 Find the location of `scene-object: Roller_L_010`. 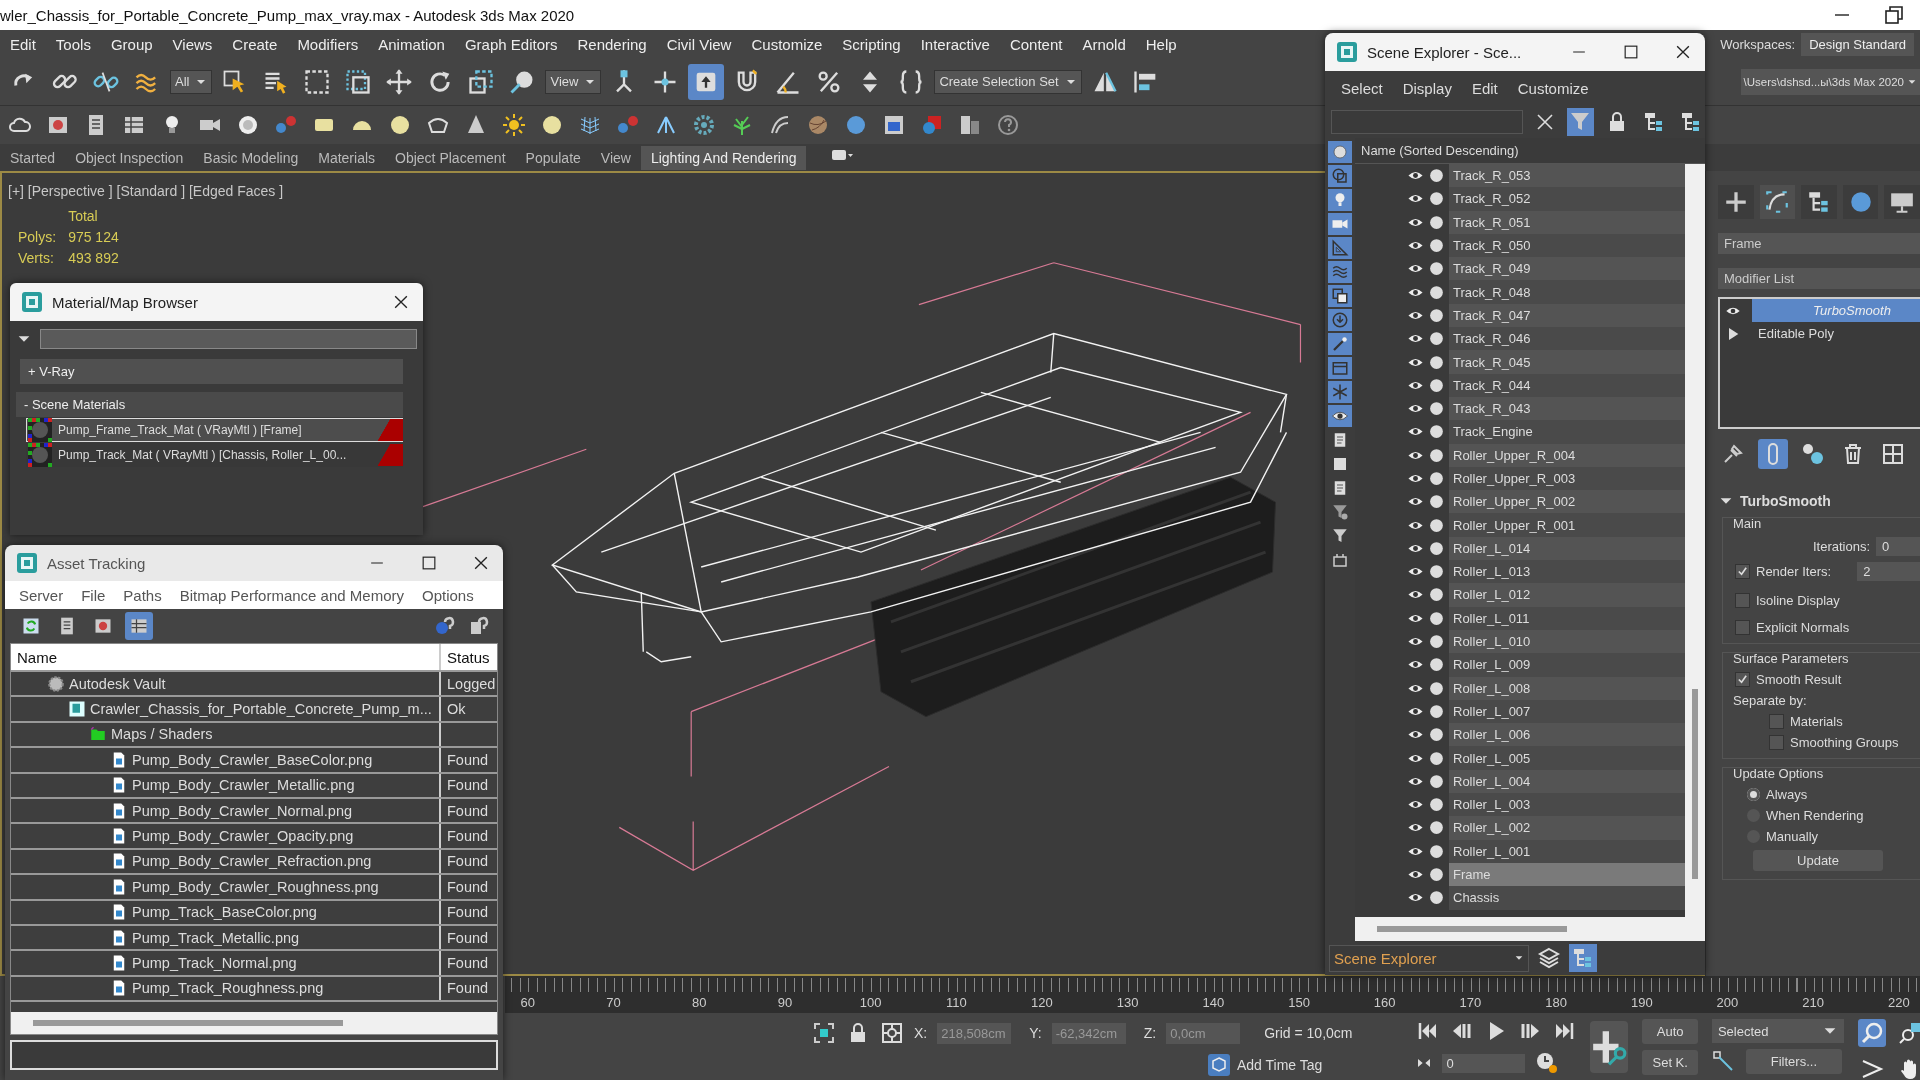

scene-object: Roller_L_010 is located at coordinates (1567, 641).